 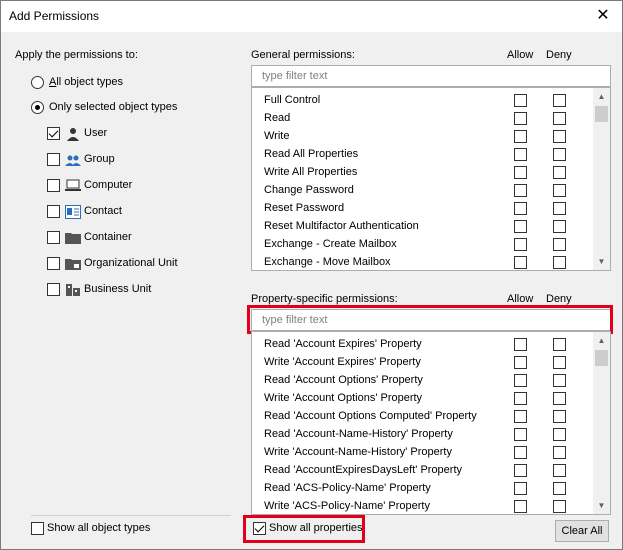 I want to click on general-permission-item-label: Exchange - Move Mailbox, so click(x=327, y=262).